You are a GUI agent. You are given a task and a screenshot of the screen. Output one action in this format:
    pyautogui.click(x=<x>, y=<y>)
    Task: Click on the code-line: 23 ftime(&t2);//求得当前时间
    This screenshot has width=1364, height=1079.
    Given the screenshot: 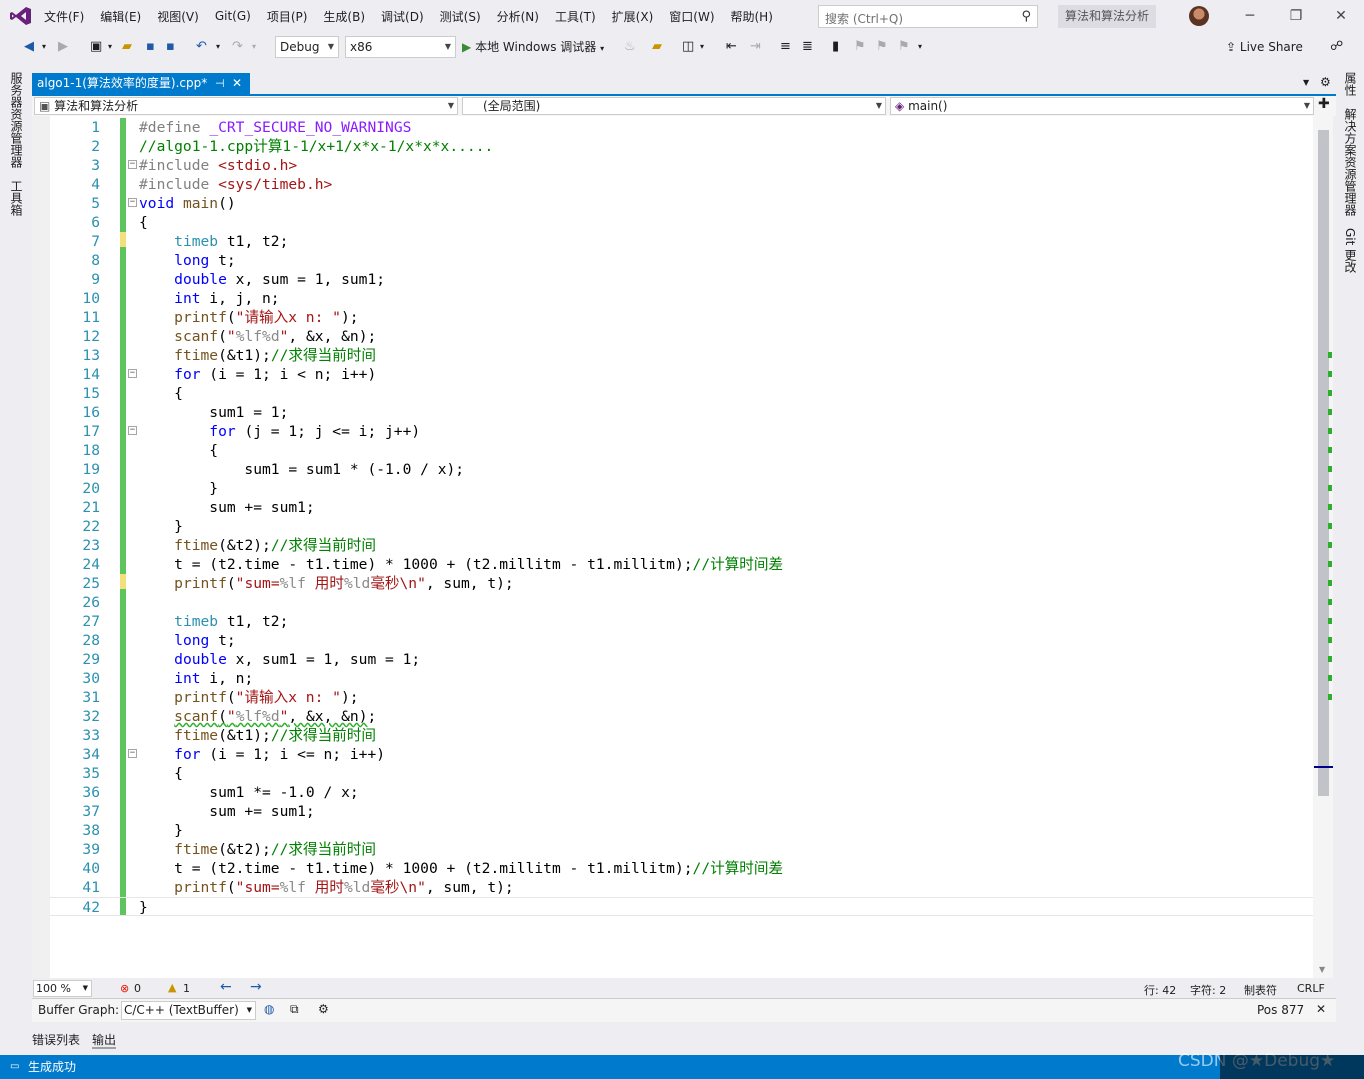 What is the action you would take?
    pyautogui.click(x=682, y=545)
    